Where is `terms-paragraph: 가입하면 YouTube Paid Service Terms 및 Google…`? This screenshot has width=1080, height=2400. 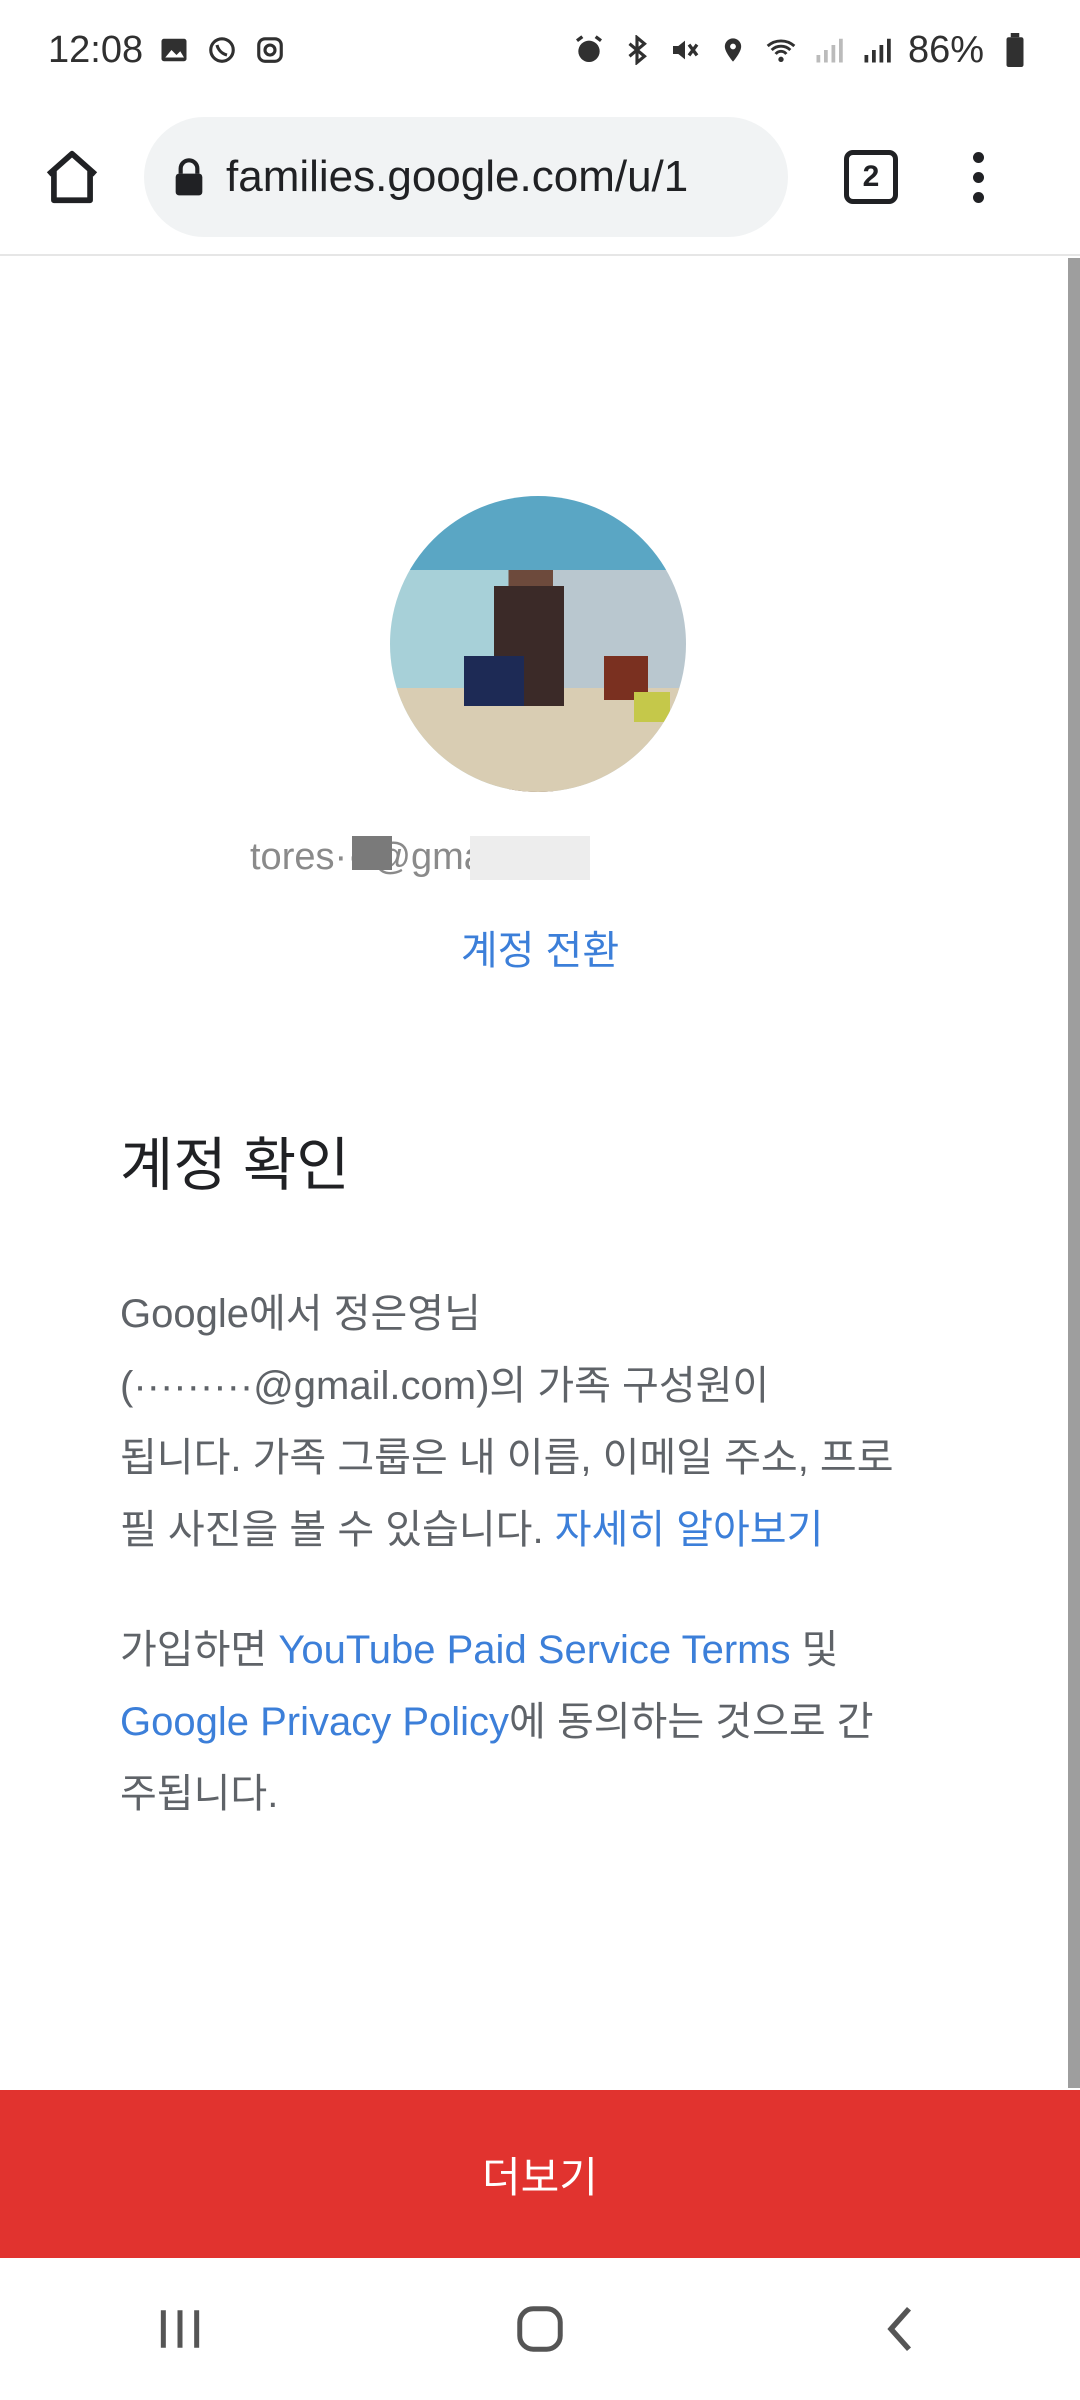
terms-paragraph: 가입하면 YouTube Paid Service Terms 및 Google… is located at coordinates (540, 1722).